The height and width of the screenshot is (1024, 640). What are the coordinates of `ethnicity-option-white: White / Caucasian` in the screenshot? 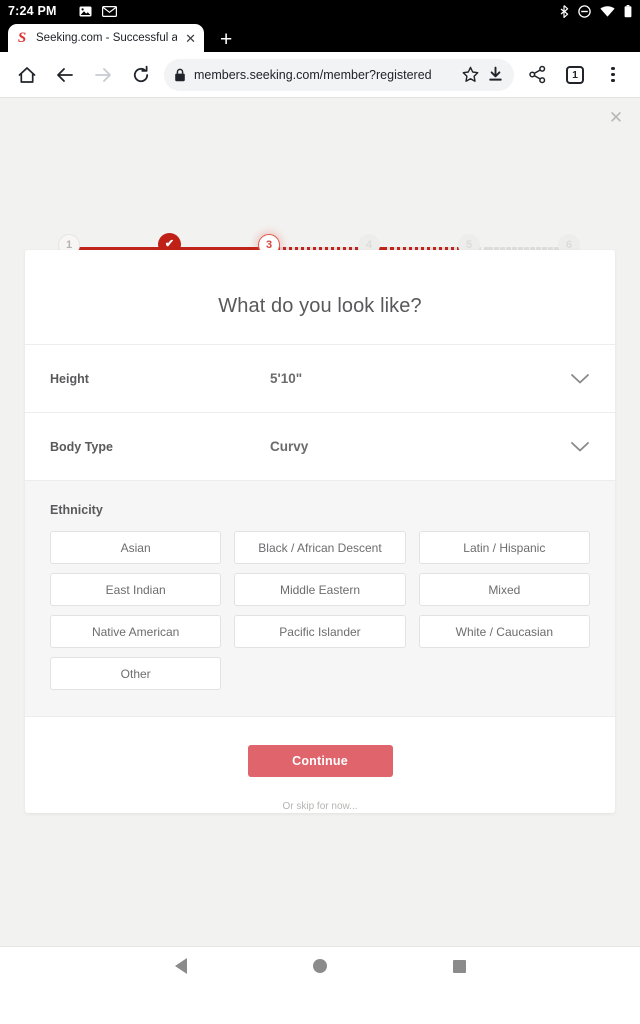 It's located at (504, 631).